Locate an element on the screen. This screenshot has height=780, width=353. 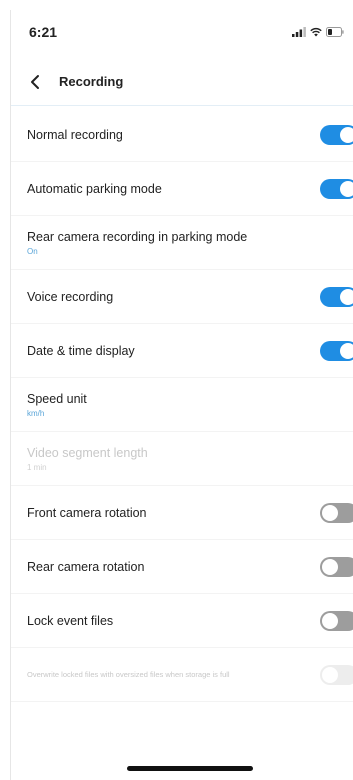
setting-label: Rear camera rotation is located at coordinates (86, 566).